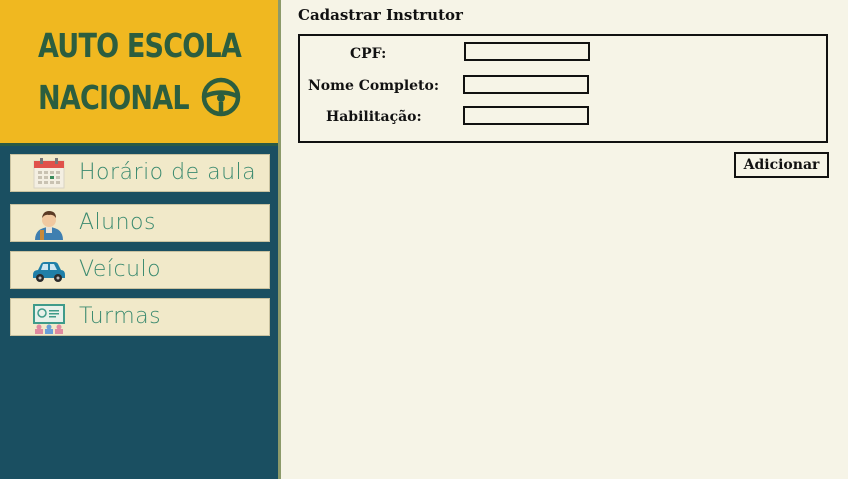 The image size is (848, 479). What do you see at coordinates (139, 73) in the screenshot?
I see `brand-logo: AUTO ESCOLA NACIONAL` at bounding box center [139, 73].